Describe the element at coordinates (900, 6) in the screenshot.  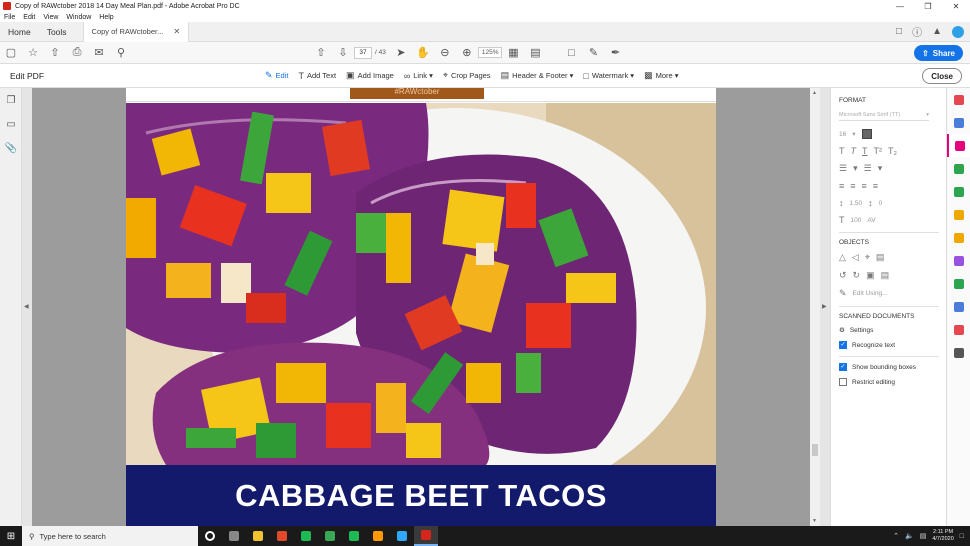
I see `minimize-button: —` at that location.